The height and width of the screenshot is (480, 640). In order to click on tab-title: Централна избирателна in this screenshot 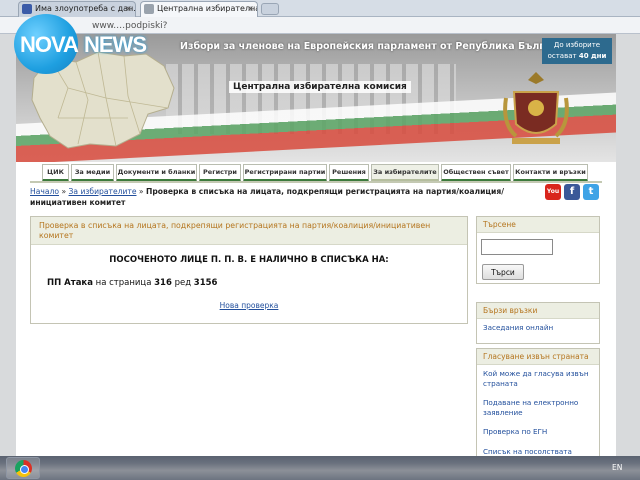, I will do `click(207, 8)`.